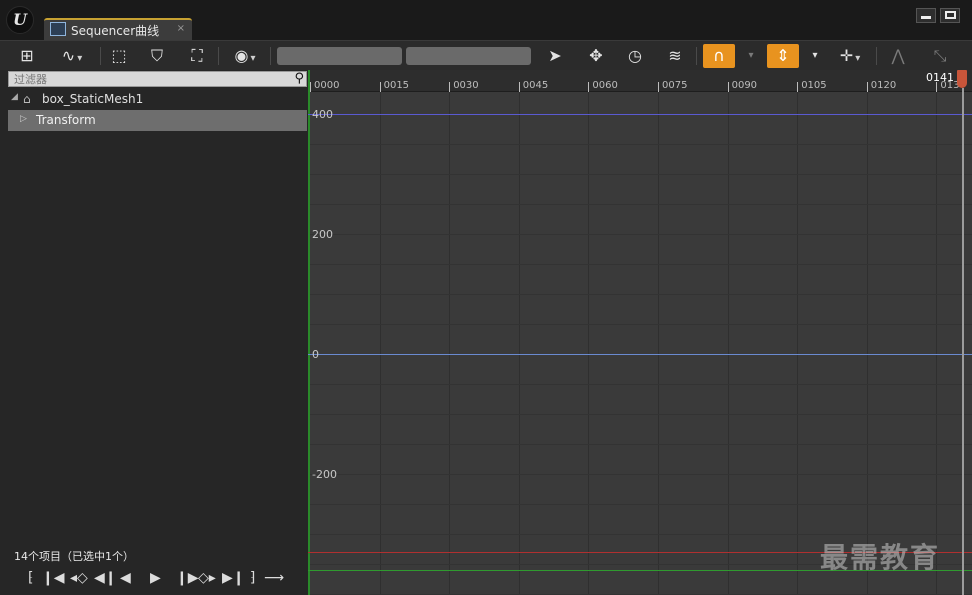 The image size is (972, 595). Describe the element at coordinates (72, 56) in the screenshot. I see `curve-icon: ∿` at that location.